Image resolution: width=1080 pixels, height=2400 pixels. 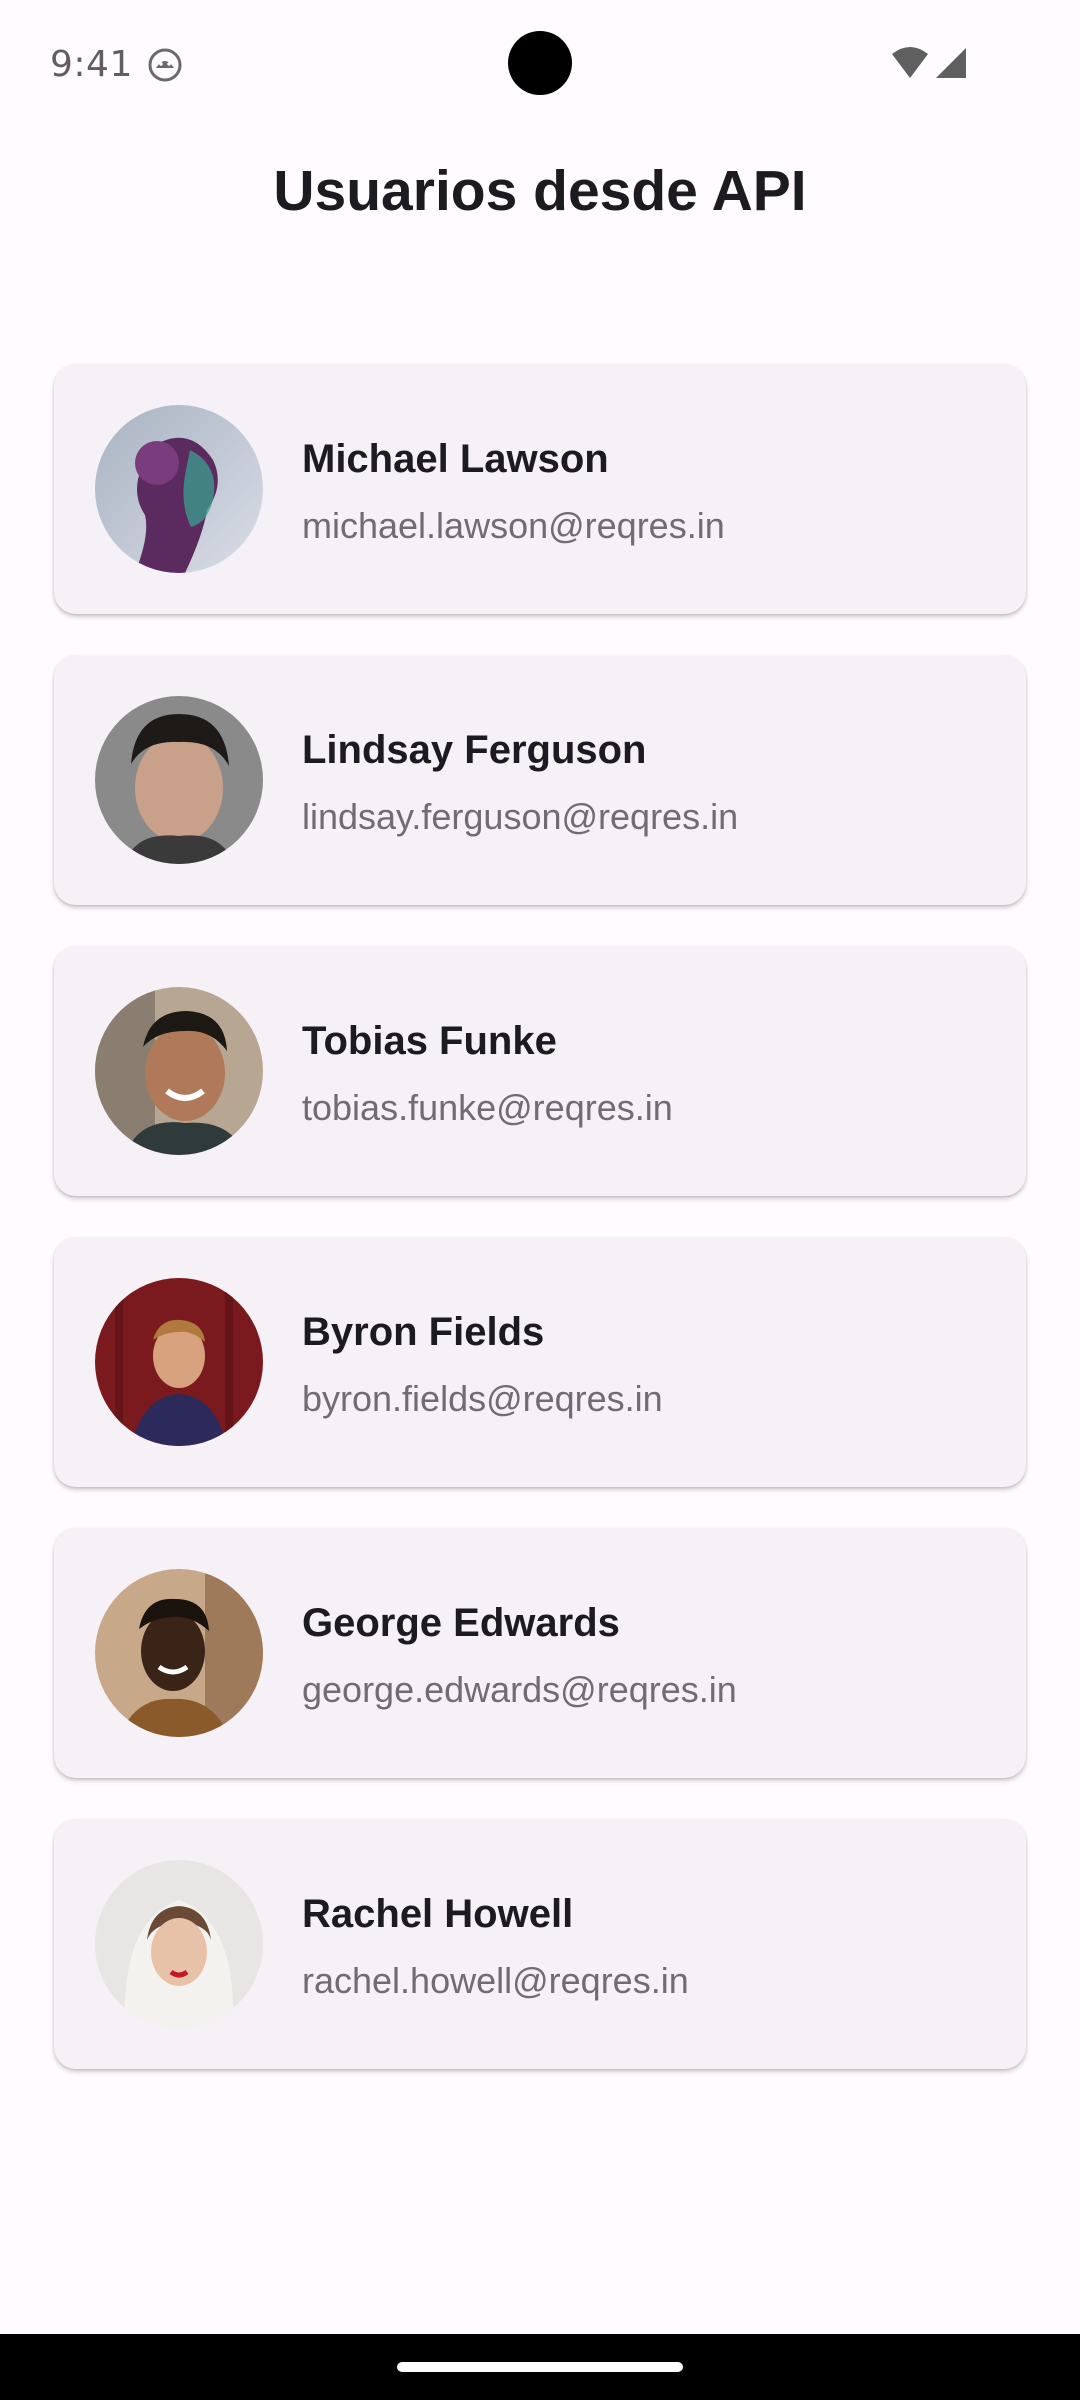 I want to click on user-name: Byron Fields, so click(x=423, y=1332).